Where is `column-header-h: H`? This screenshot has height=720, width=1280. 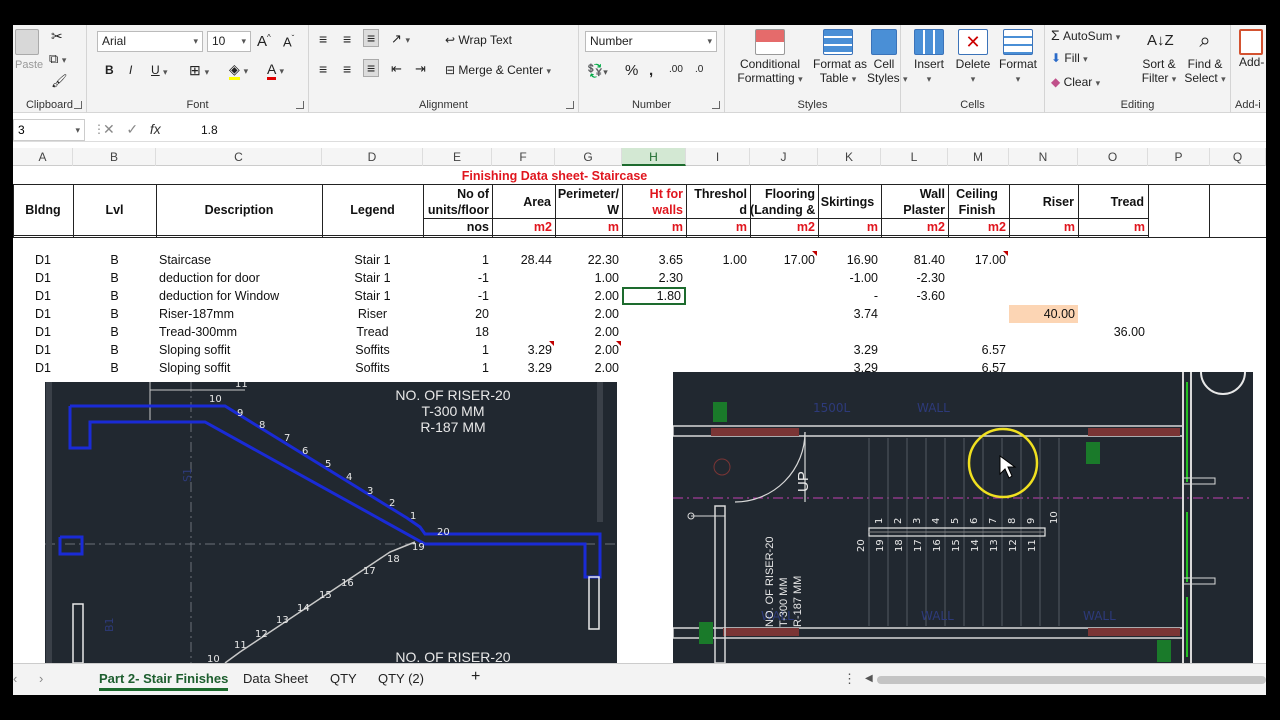 column-header-h: H is located at coordinates (654, 157).